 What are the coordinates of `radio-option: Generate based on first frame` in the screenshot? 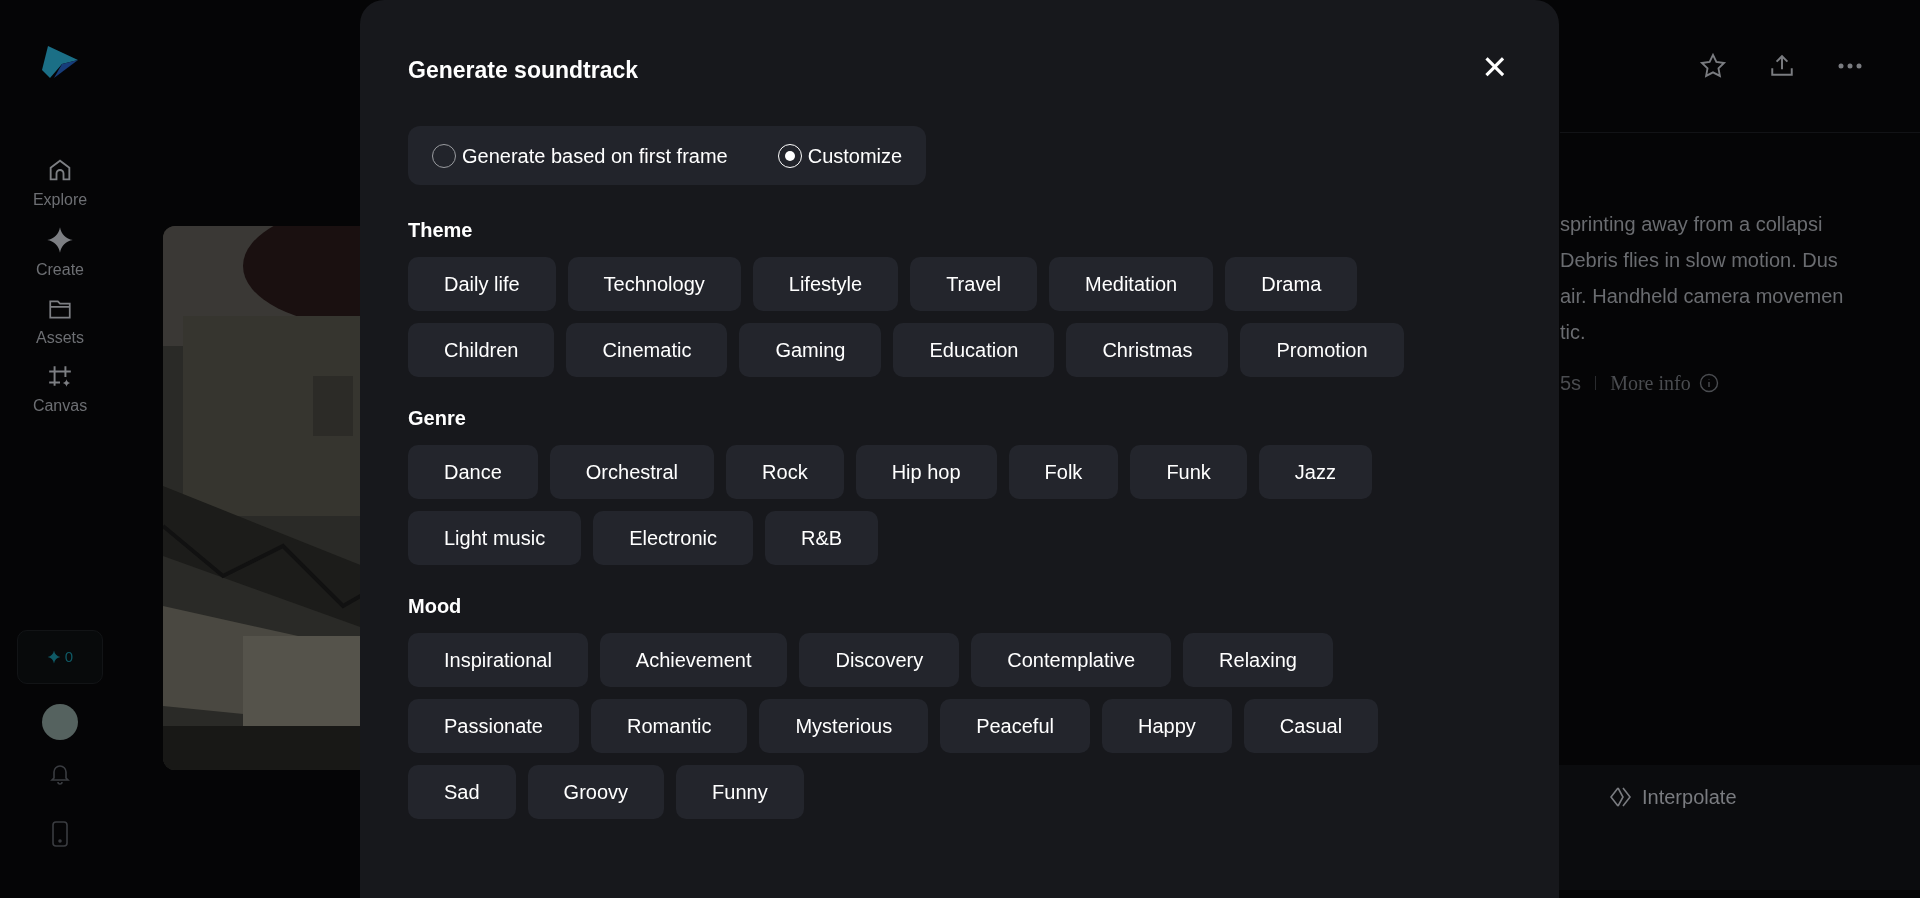 It's located at (580, 155).